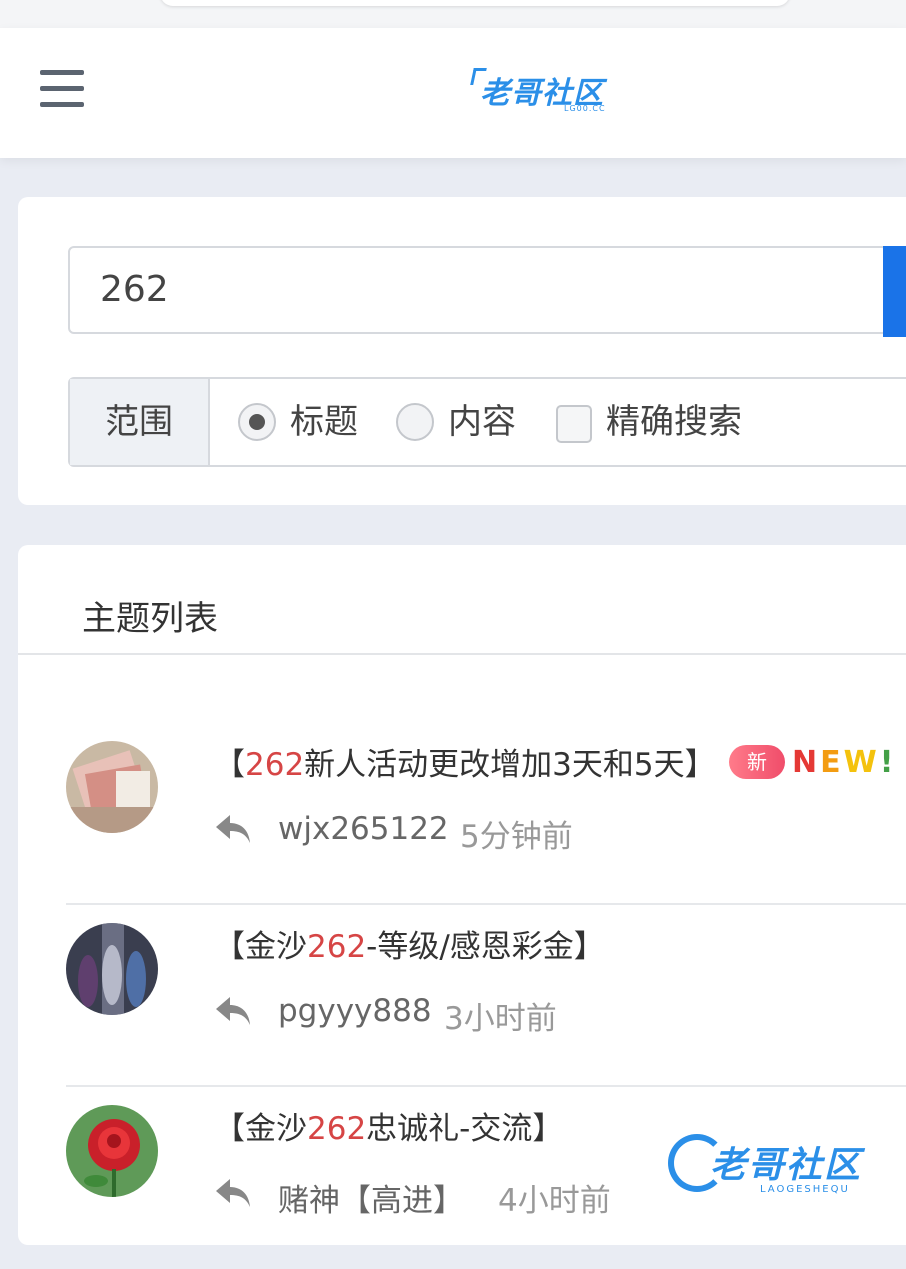  I want to click on title-suffix: 忠诚礼-交流】, so click(465, 1129).